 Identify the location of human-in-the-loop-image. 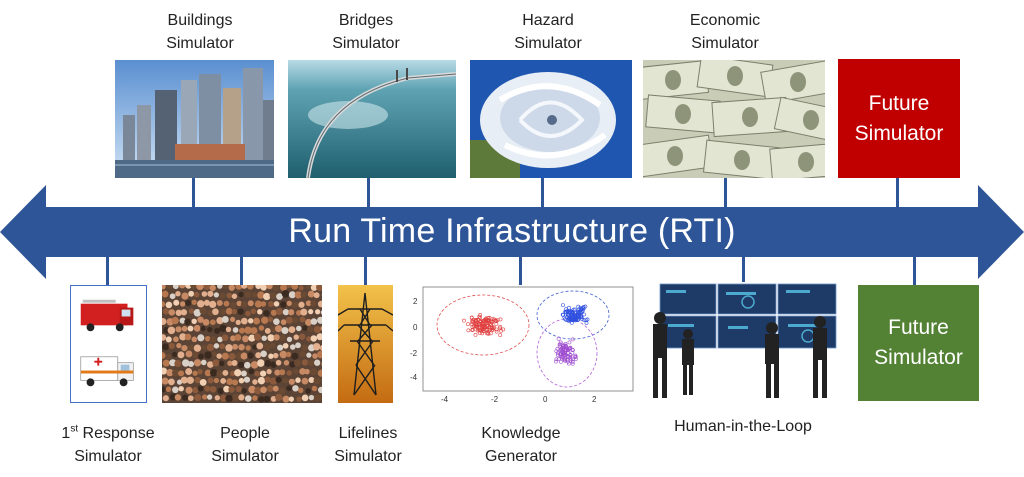
(746, 341).